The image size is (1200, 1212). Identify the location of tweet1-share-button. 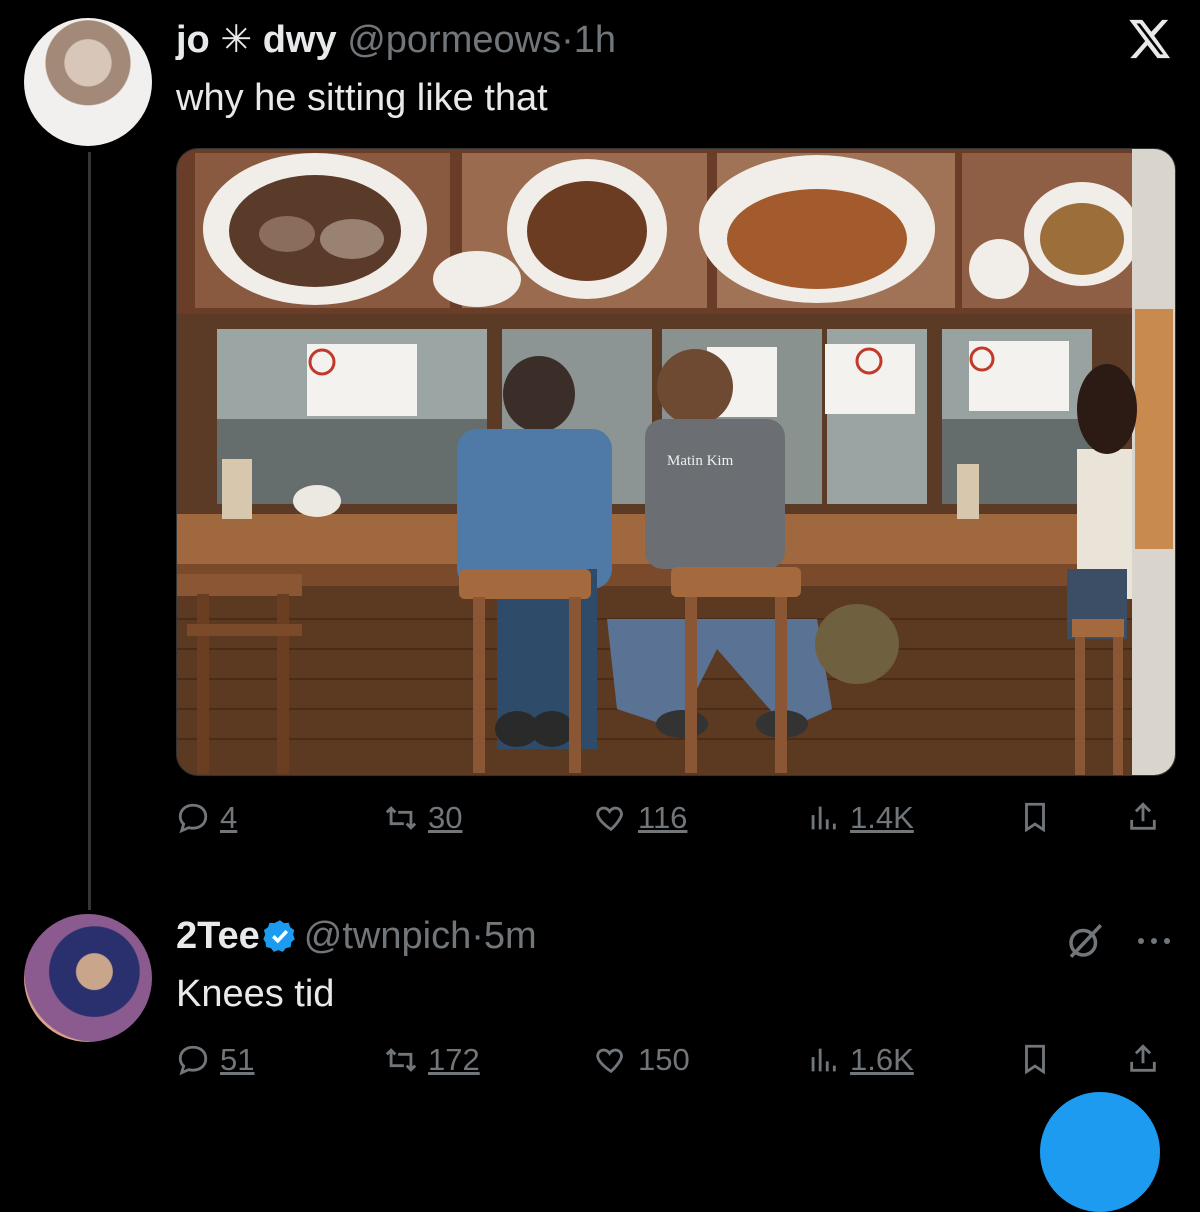
(1143, 817).